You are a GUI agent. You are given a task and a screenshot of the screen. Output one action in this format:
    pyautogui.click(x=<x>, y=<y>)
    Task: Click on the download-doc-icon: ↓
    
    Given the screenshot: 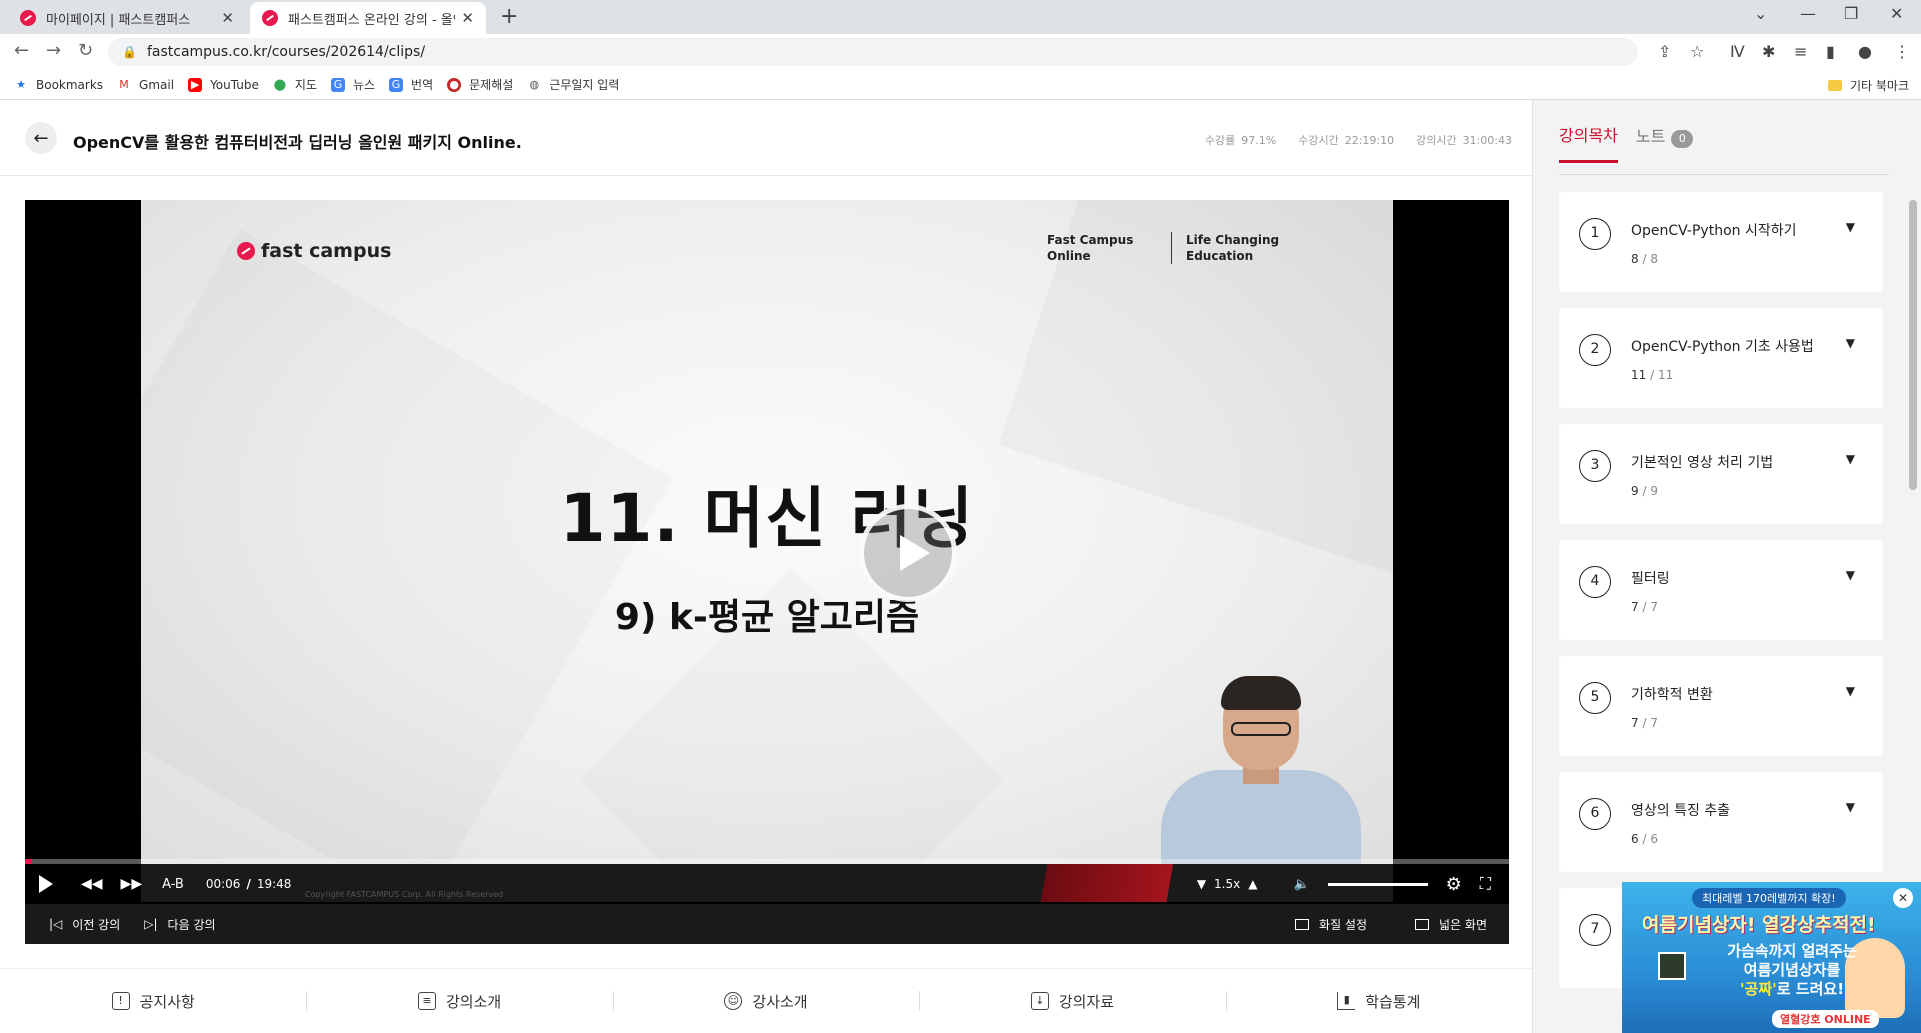 What is the action you would take?
    pyautogui.click(x=1039, y=1001)
    